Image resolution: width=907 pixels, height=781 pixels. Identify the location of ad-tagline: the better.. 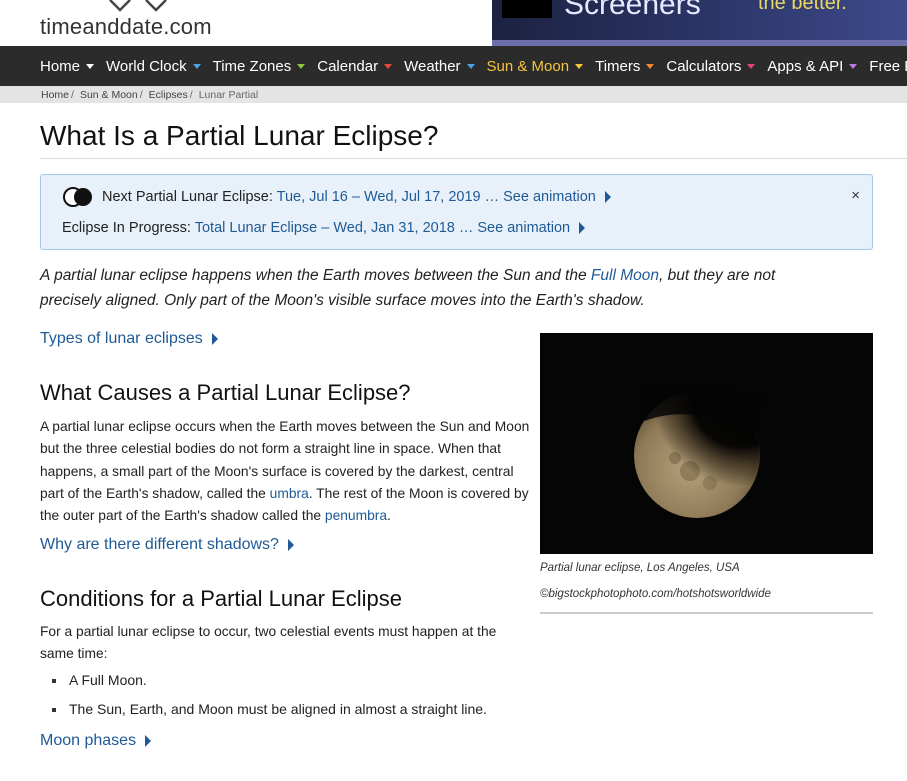
(802, 7).